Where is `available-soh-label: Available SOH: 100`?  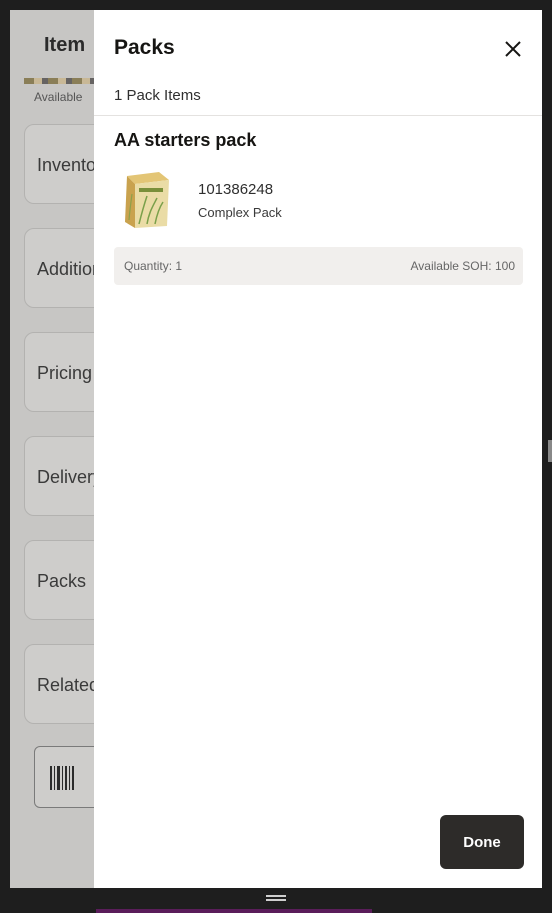 available-soh-label: Available SOH: 100 is located at coordinates (462, 266).